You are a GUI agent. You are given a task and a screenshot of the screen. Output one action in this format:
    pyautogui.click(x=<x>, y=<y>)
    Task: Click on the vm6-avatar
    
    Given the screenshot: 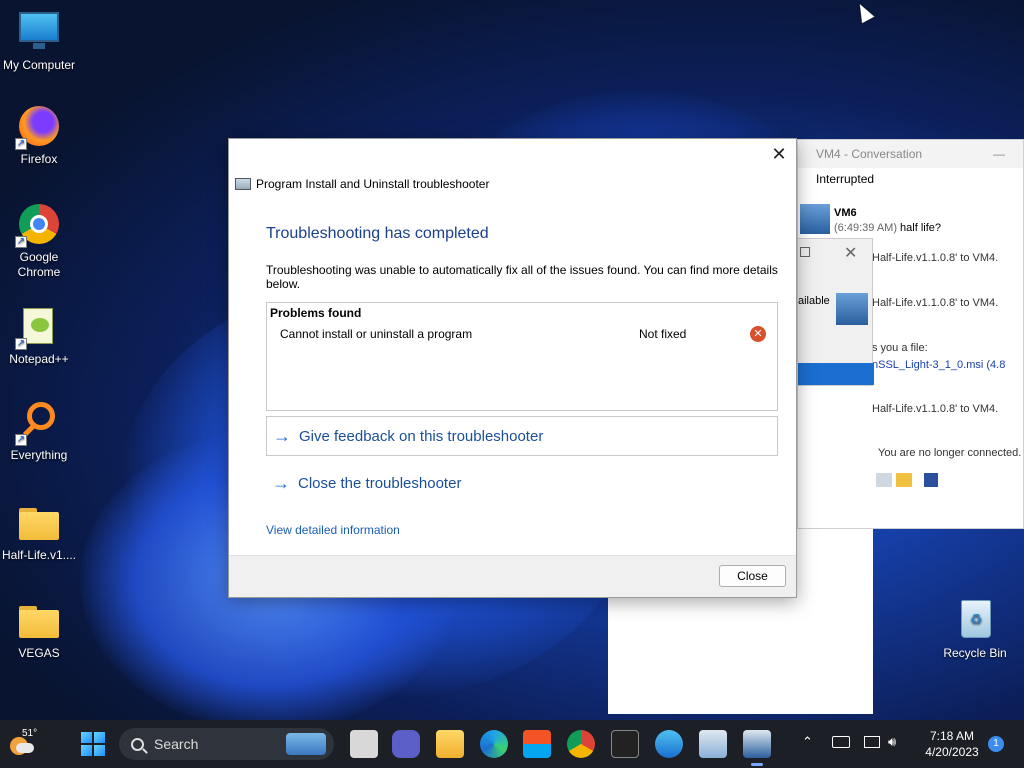 What is the action you would take?
    pyautogui.click(x=815, y=219)
    